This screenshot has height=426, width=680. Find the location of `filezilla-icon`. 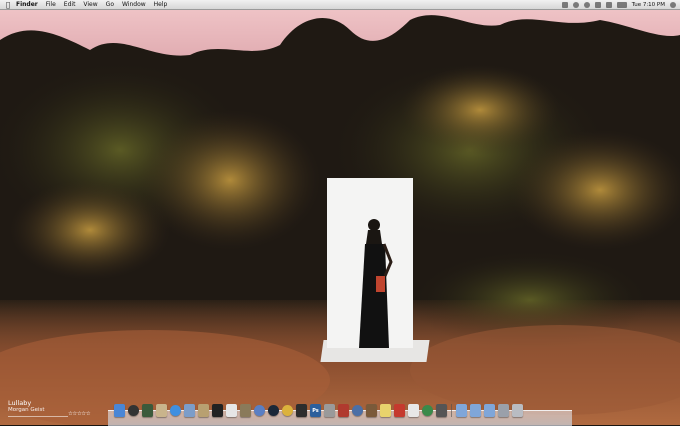

filezilla-icon is located at coordinates (343, 410).